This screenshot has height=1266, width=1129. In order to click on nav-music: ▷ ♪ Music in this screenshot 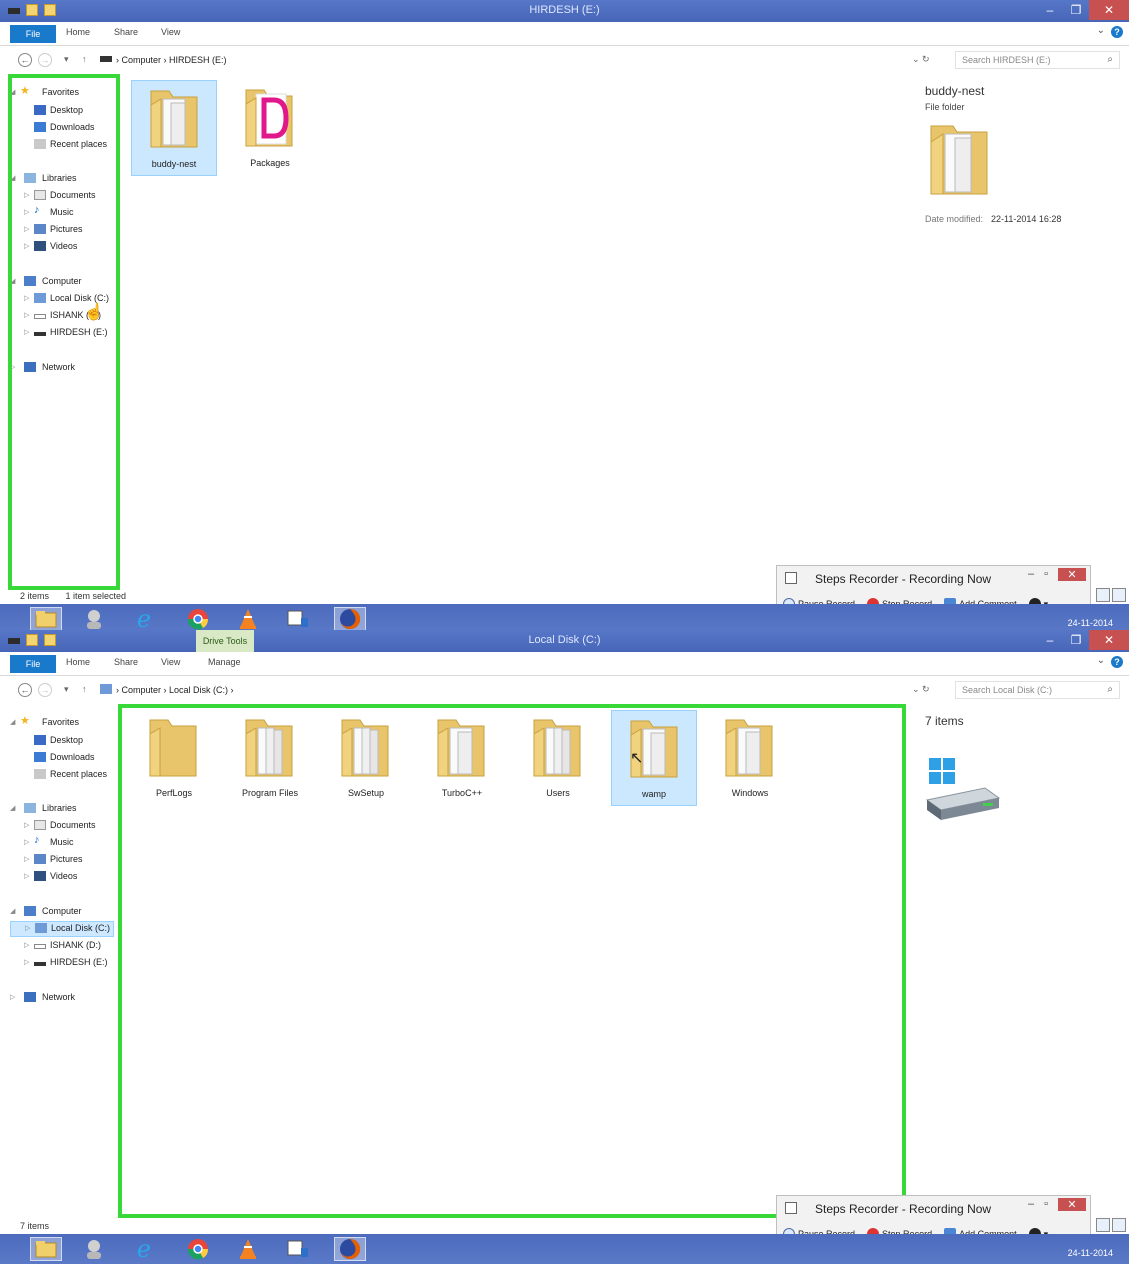, I will do `click(60, 842)`.